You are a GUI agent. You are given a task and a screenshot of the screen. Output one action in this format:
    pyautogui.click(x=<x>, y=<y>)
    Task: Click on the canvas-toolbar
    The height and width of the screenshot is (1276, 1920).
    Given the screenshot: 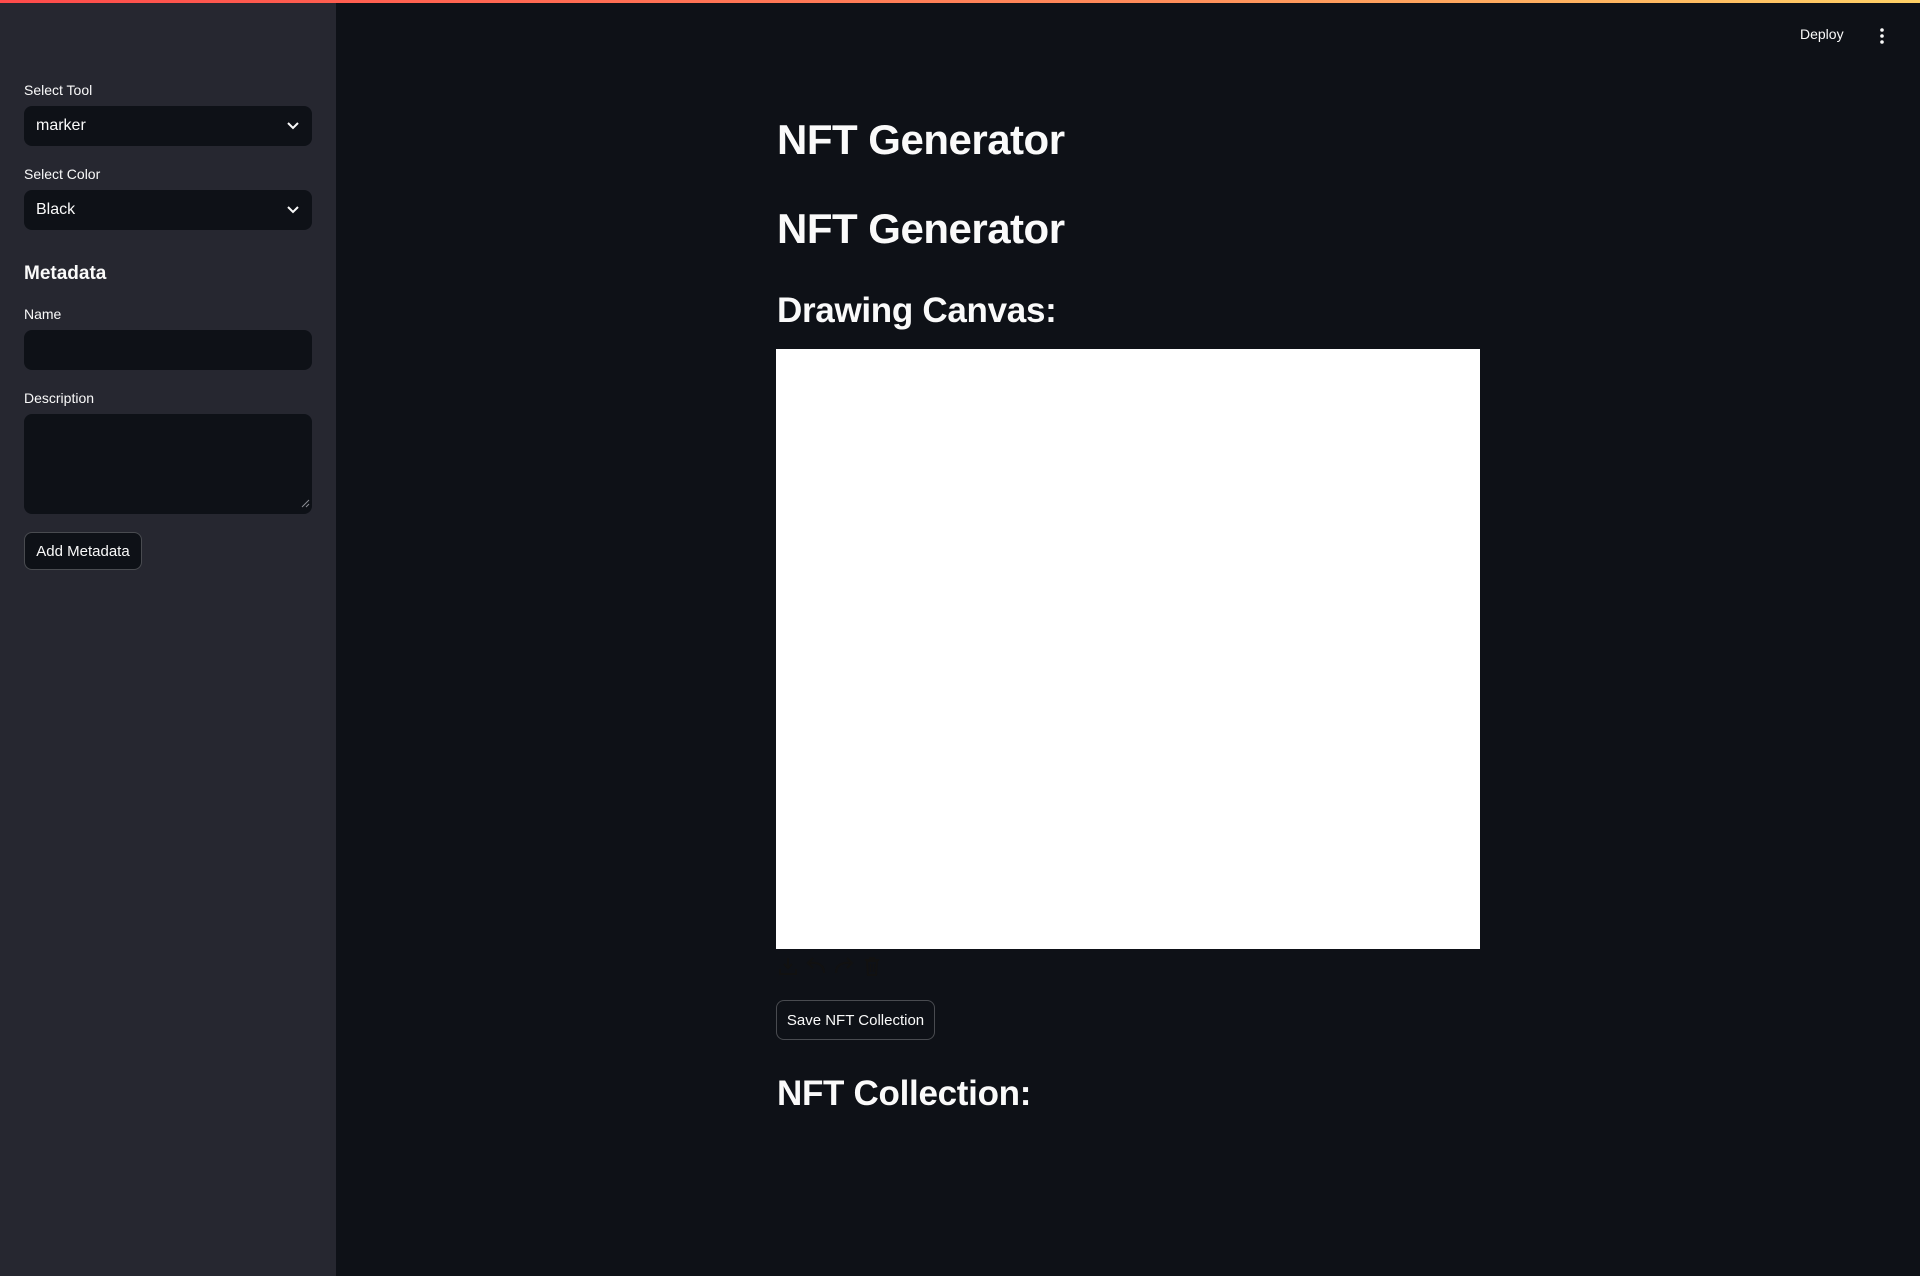 What is the action you would take?
    pyautogui.click(x=830, y=966)
    